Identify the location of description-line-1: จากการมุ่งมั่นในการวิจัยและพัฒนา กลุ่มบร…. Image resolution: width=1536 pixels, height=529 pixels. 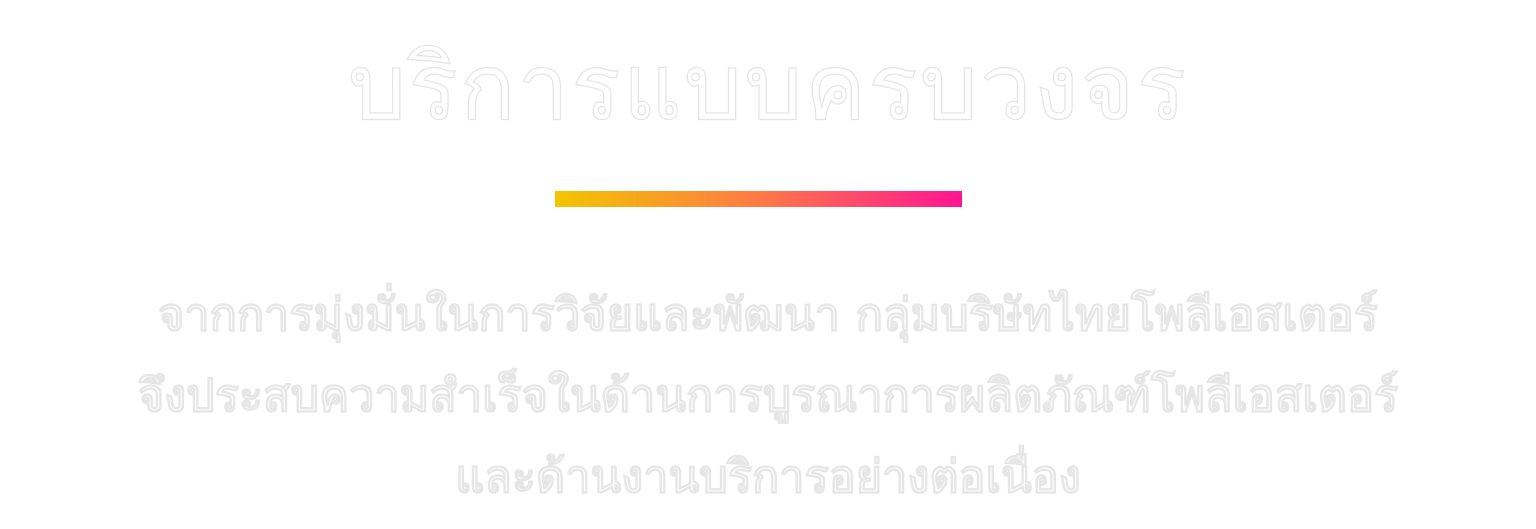
(768, 315).